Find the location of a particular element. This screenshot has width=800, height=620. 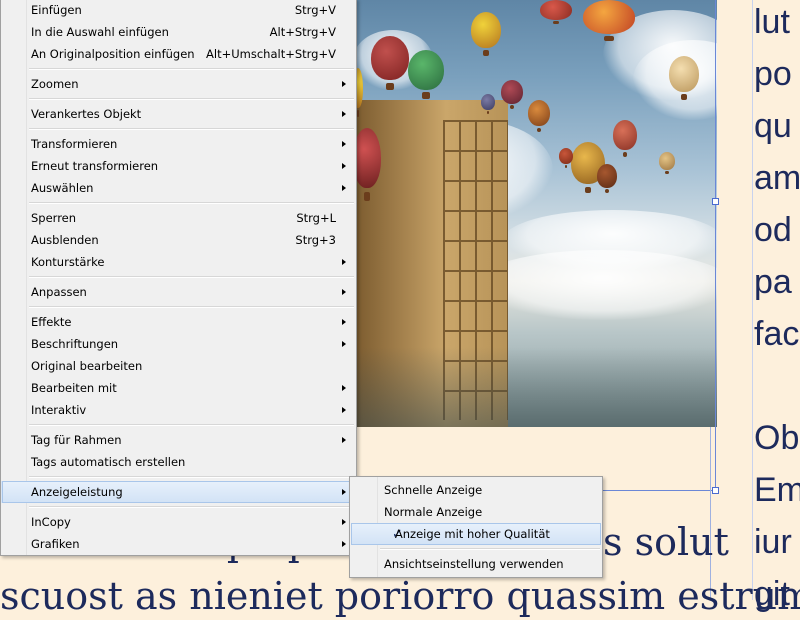

side-line: pa is located at coordinates (773, 282).